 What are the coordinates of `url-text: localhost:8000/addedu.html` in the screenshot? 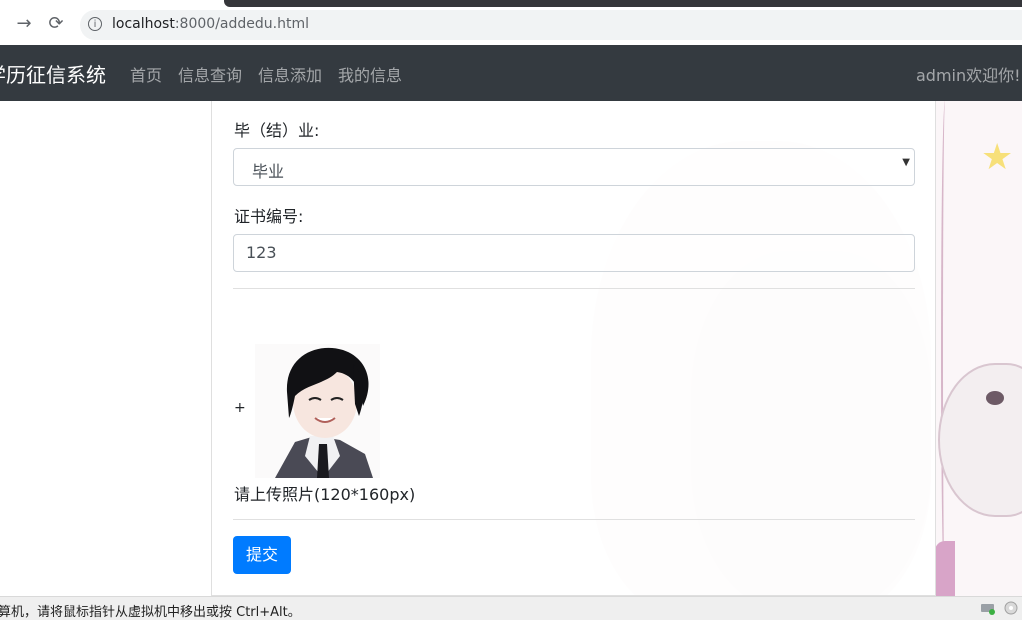 It's located at (210, 24).